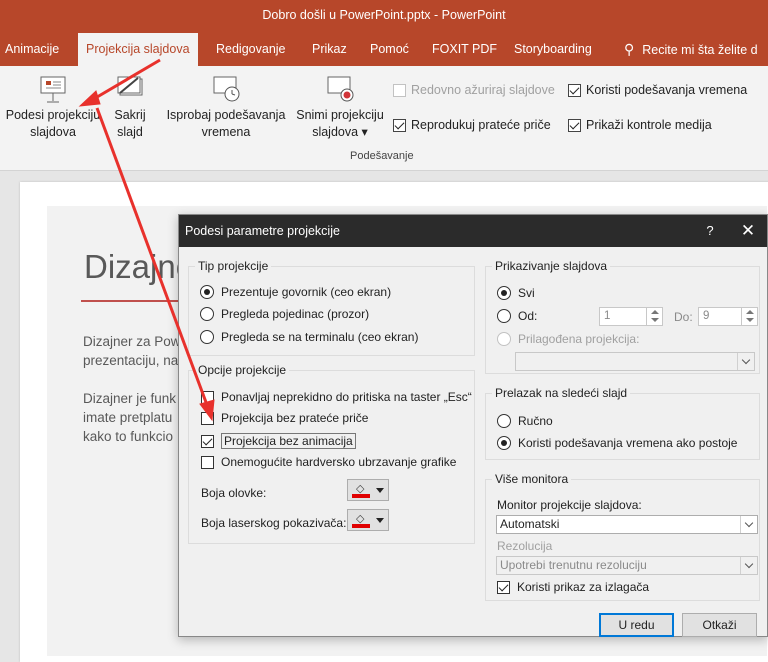 The image size is (768, 662). Describe the element at coordinates (226, 115) in the screenshot. I see `rehearse-timings-label-1: Isprobaj podešavanja` at that location.